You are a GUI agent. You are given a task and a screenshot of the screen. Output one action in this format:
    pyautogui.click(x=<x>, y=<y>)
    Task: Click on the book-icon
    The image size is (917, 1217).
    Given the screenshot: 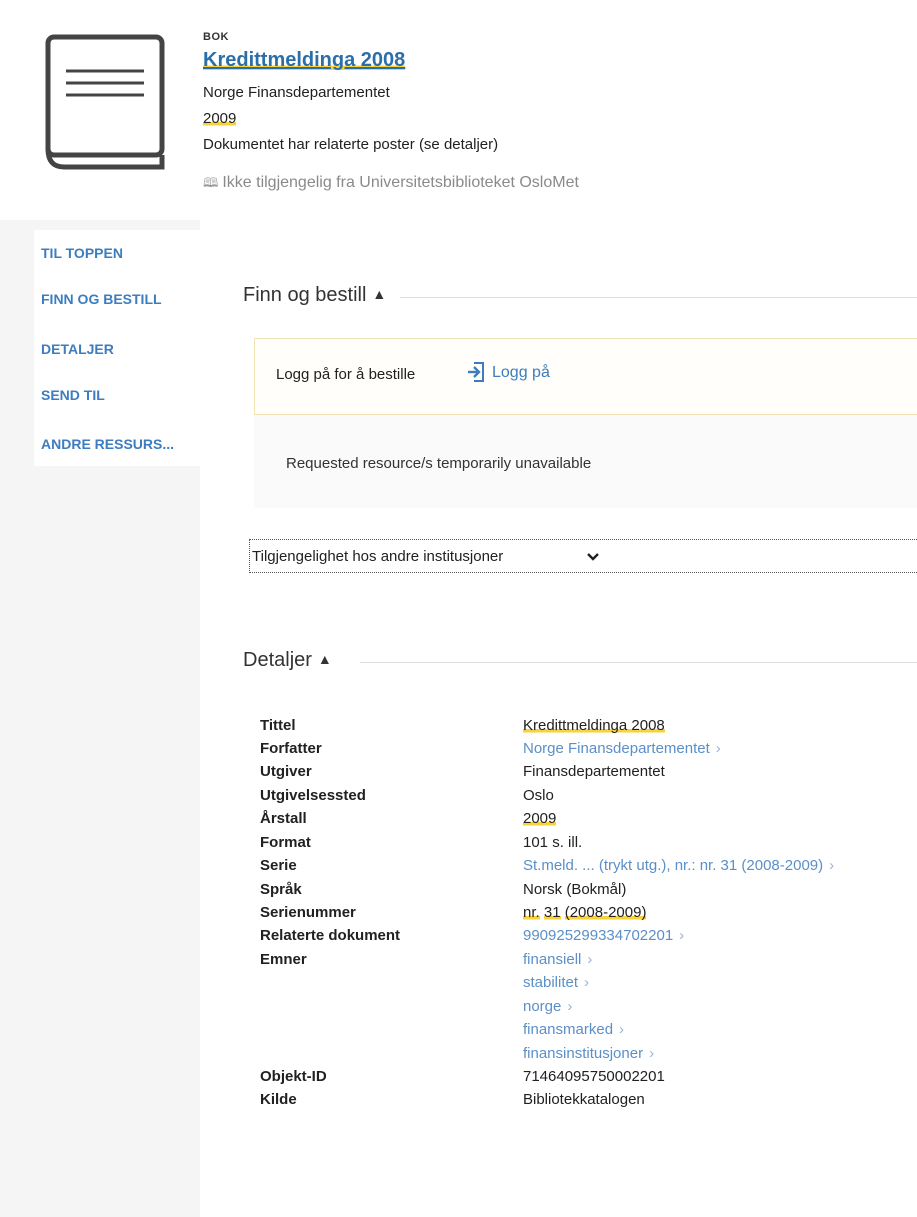 What is the action you would take?
    pyautogui.click(x=105, y=102)
    